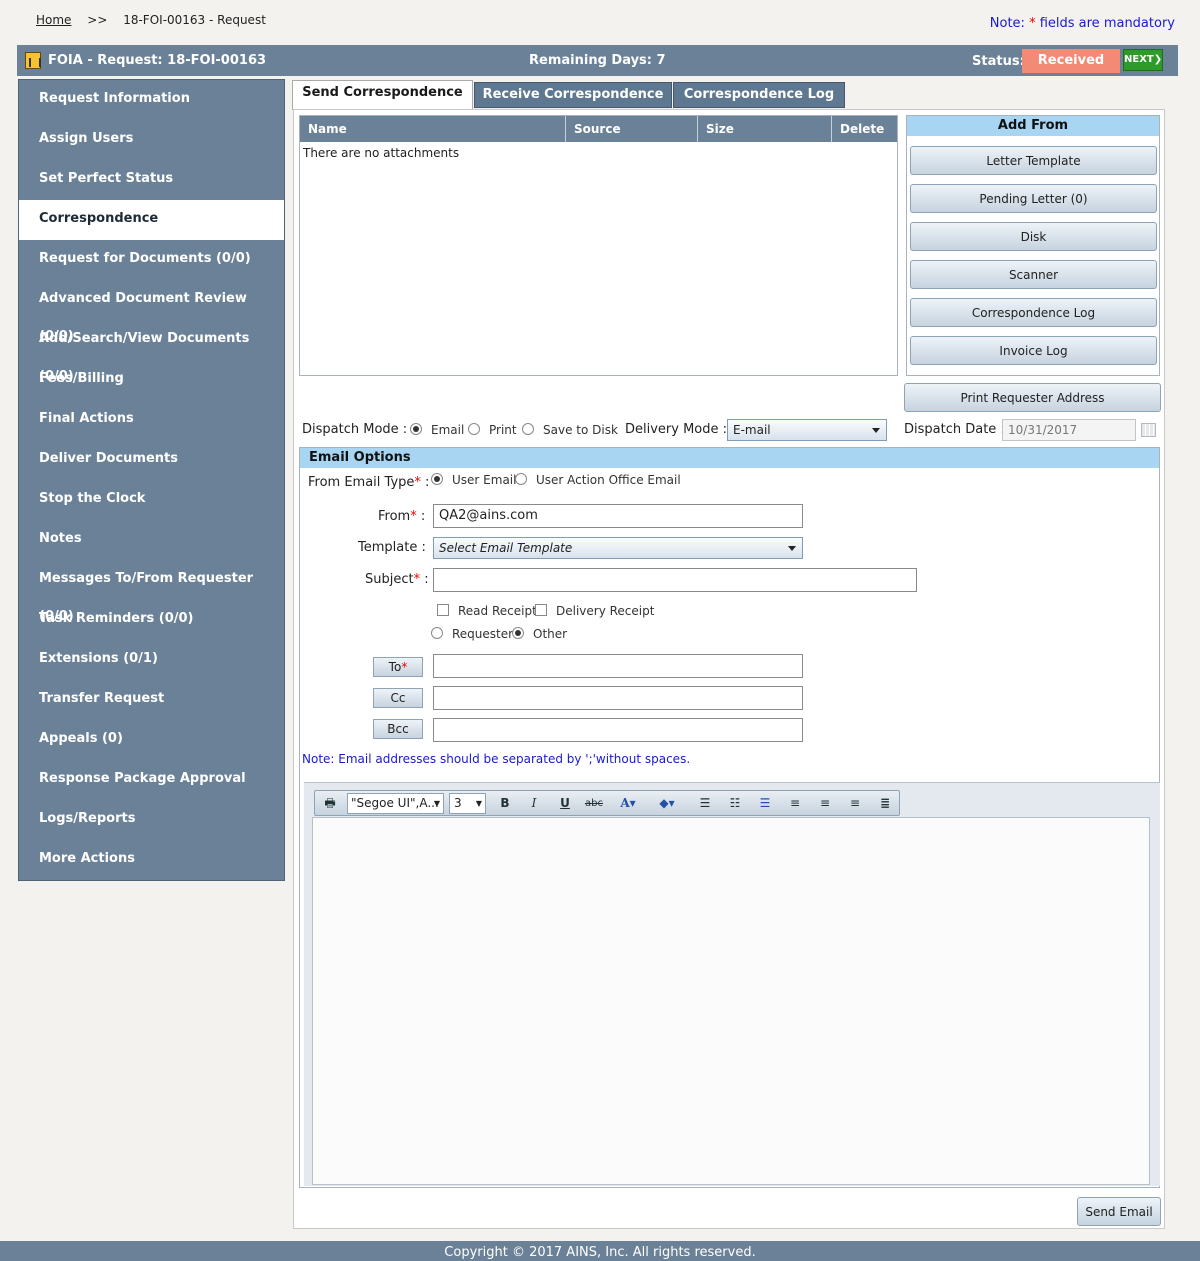  What do you see at coordinates (1033, 274) in the screenshot?
I see `scanner-button: Scanner` at bounding box center [1033, 274].